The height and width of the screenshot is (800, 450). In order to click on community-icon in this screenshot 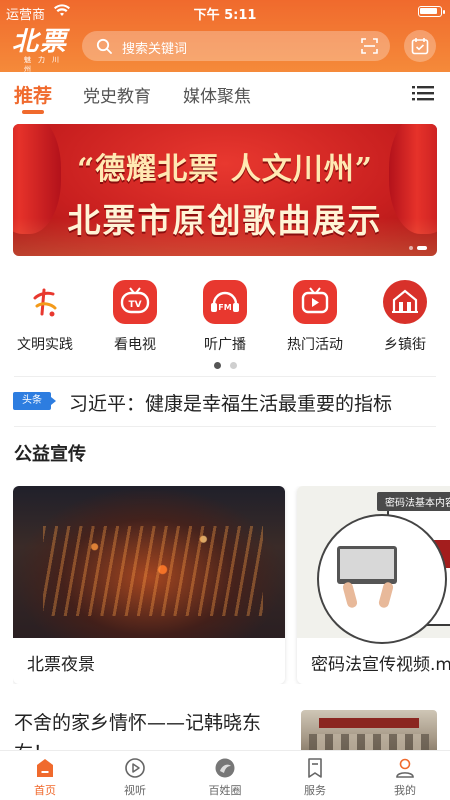, I will do `click(225, 768)`.